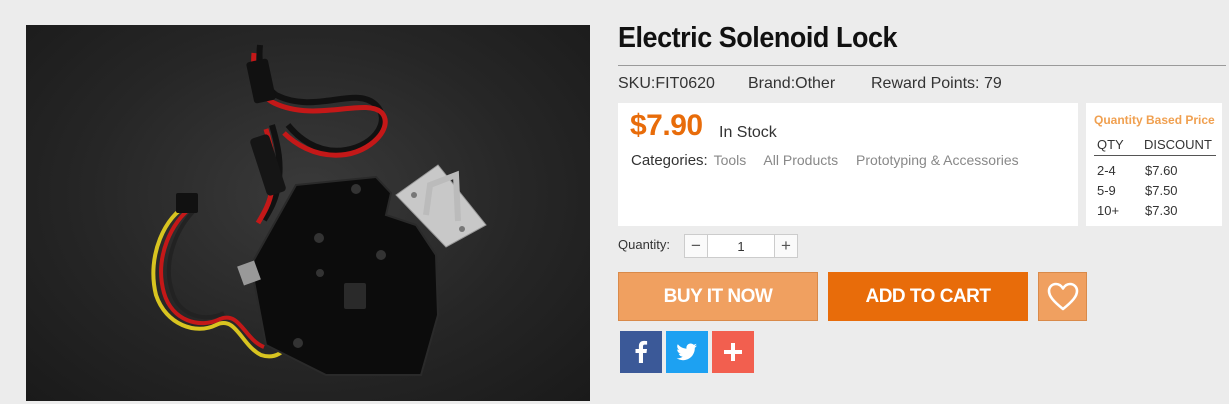  What do you see at coordinates (696, 246) in the screenshot?
I see `quantity-decrement-button: −` at bounding box center [696, 246].